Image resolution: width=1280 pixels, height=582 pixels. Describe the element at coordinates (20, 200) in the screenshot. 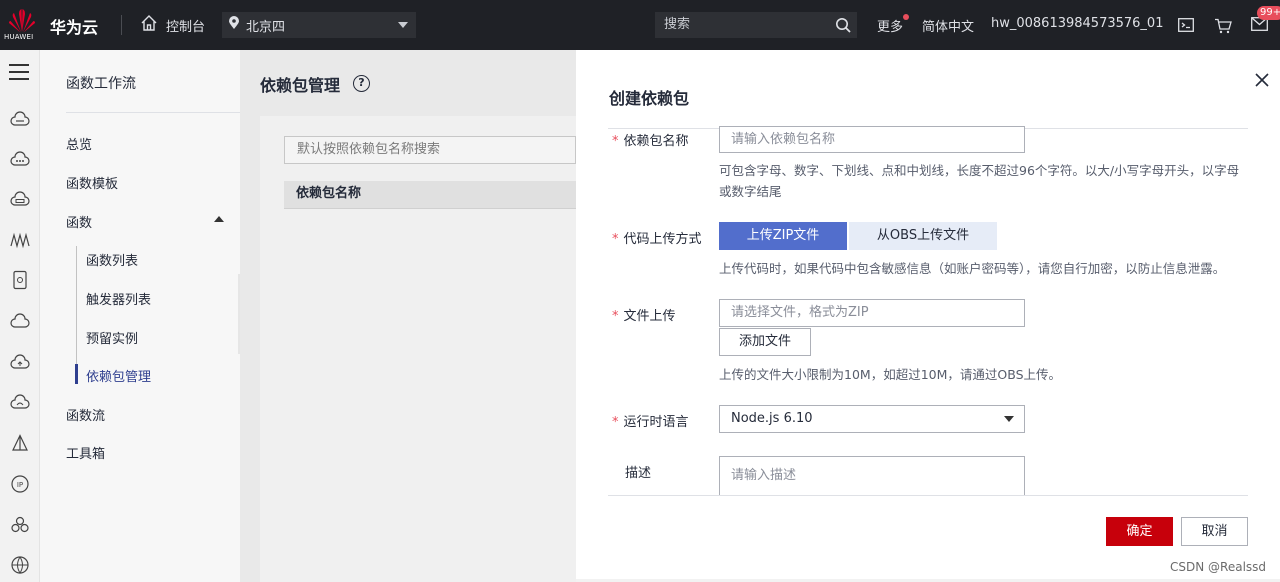

I see `cloud-storage-icon` at that location.